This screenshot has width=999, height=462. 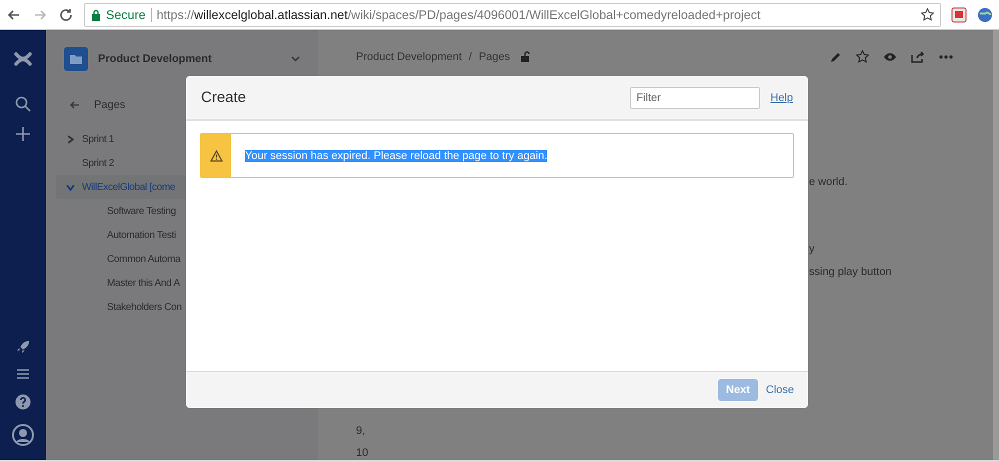 I want to click on pages-link: Pages, so click(x=110, y=105).